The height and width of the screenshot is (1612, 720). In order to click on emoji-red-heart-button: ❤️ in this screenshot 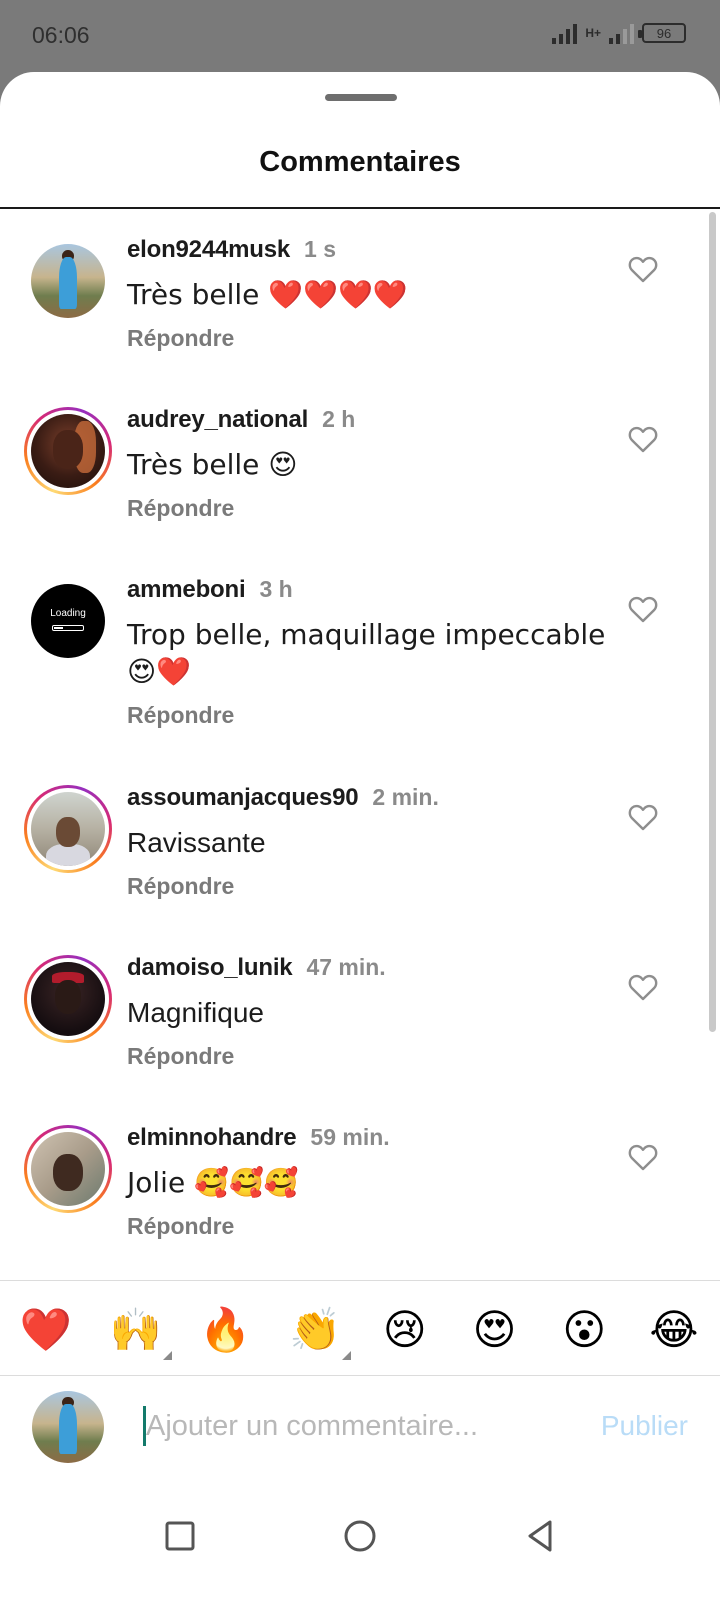, I will do `click(46, 1330)`.